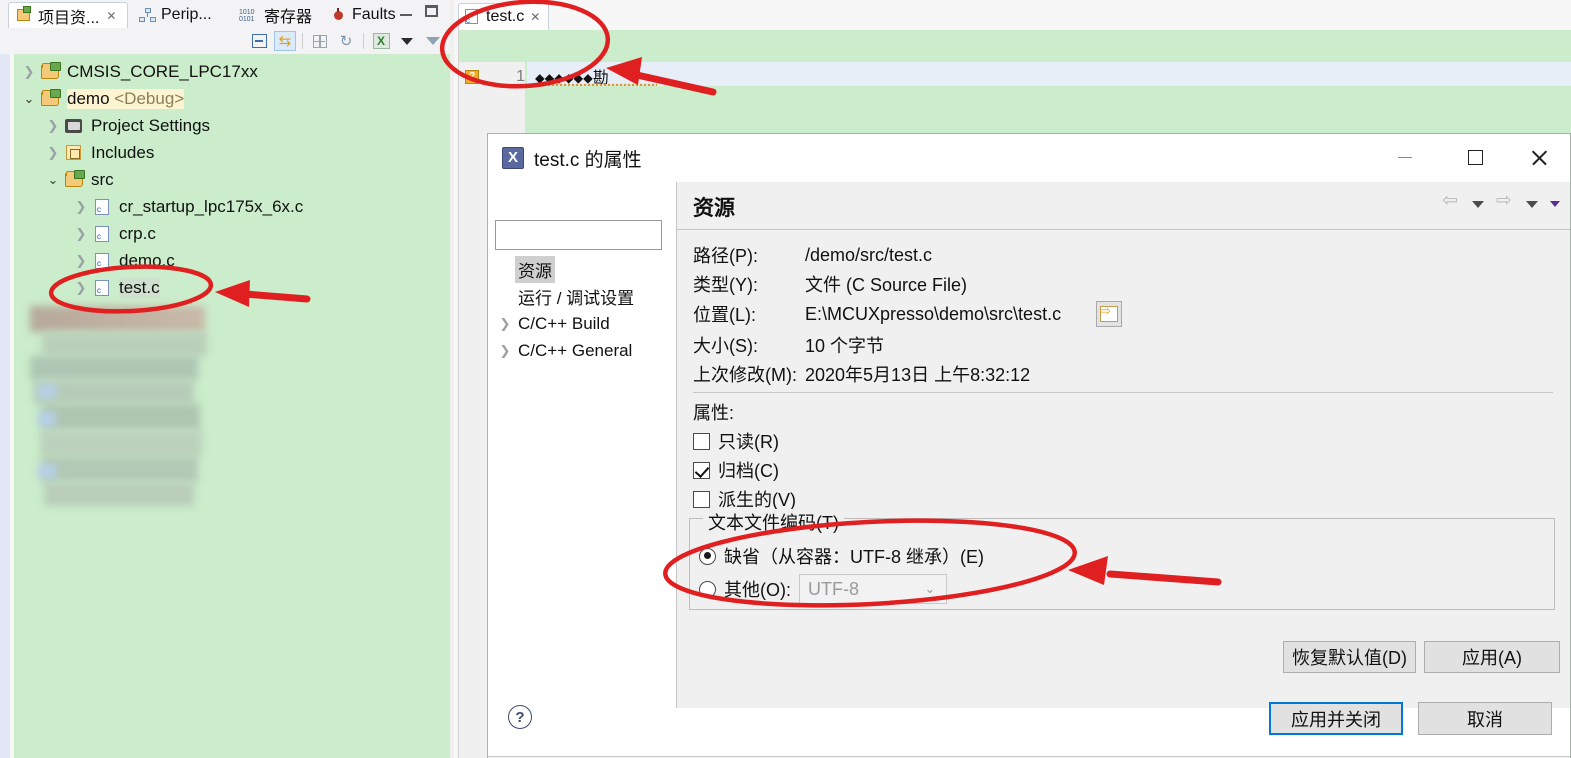 The height and width of the screenshot is (758, 1571). I want to click on link-with-editor-icon: ⇆, so click(285, 41).